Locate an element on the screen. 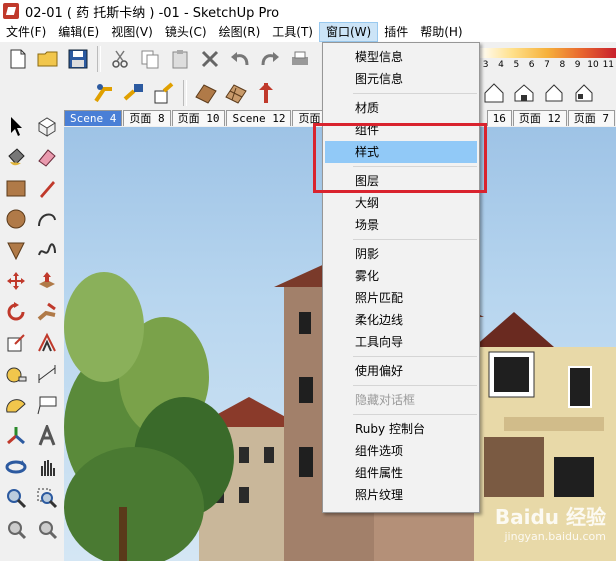 This screenshot has height=561, width=616. floppy-disk-icon is located at coordinates (78, 59).